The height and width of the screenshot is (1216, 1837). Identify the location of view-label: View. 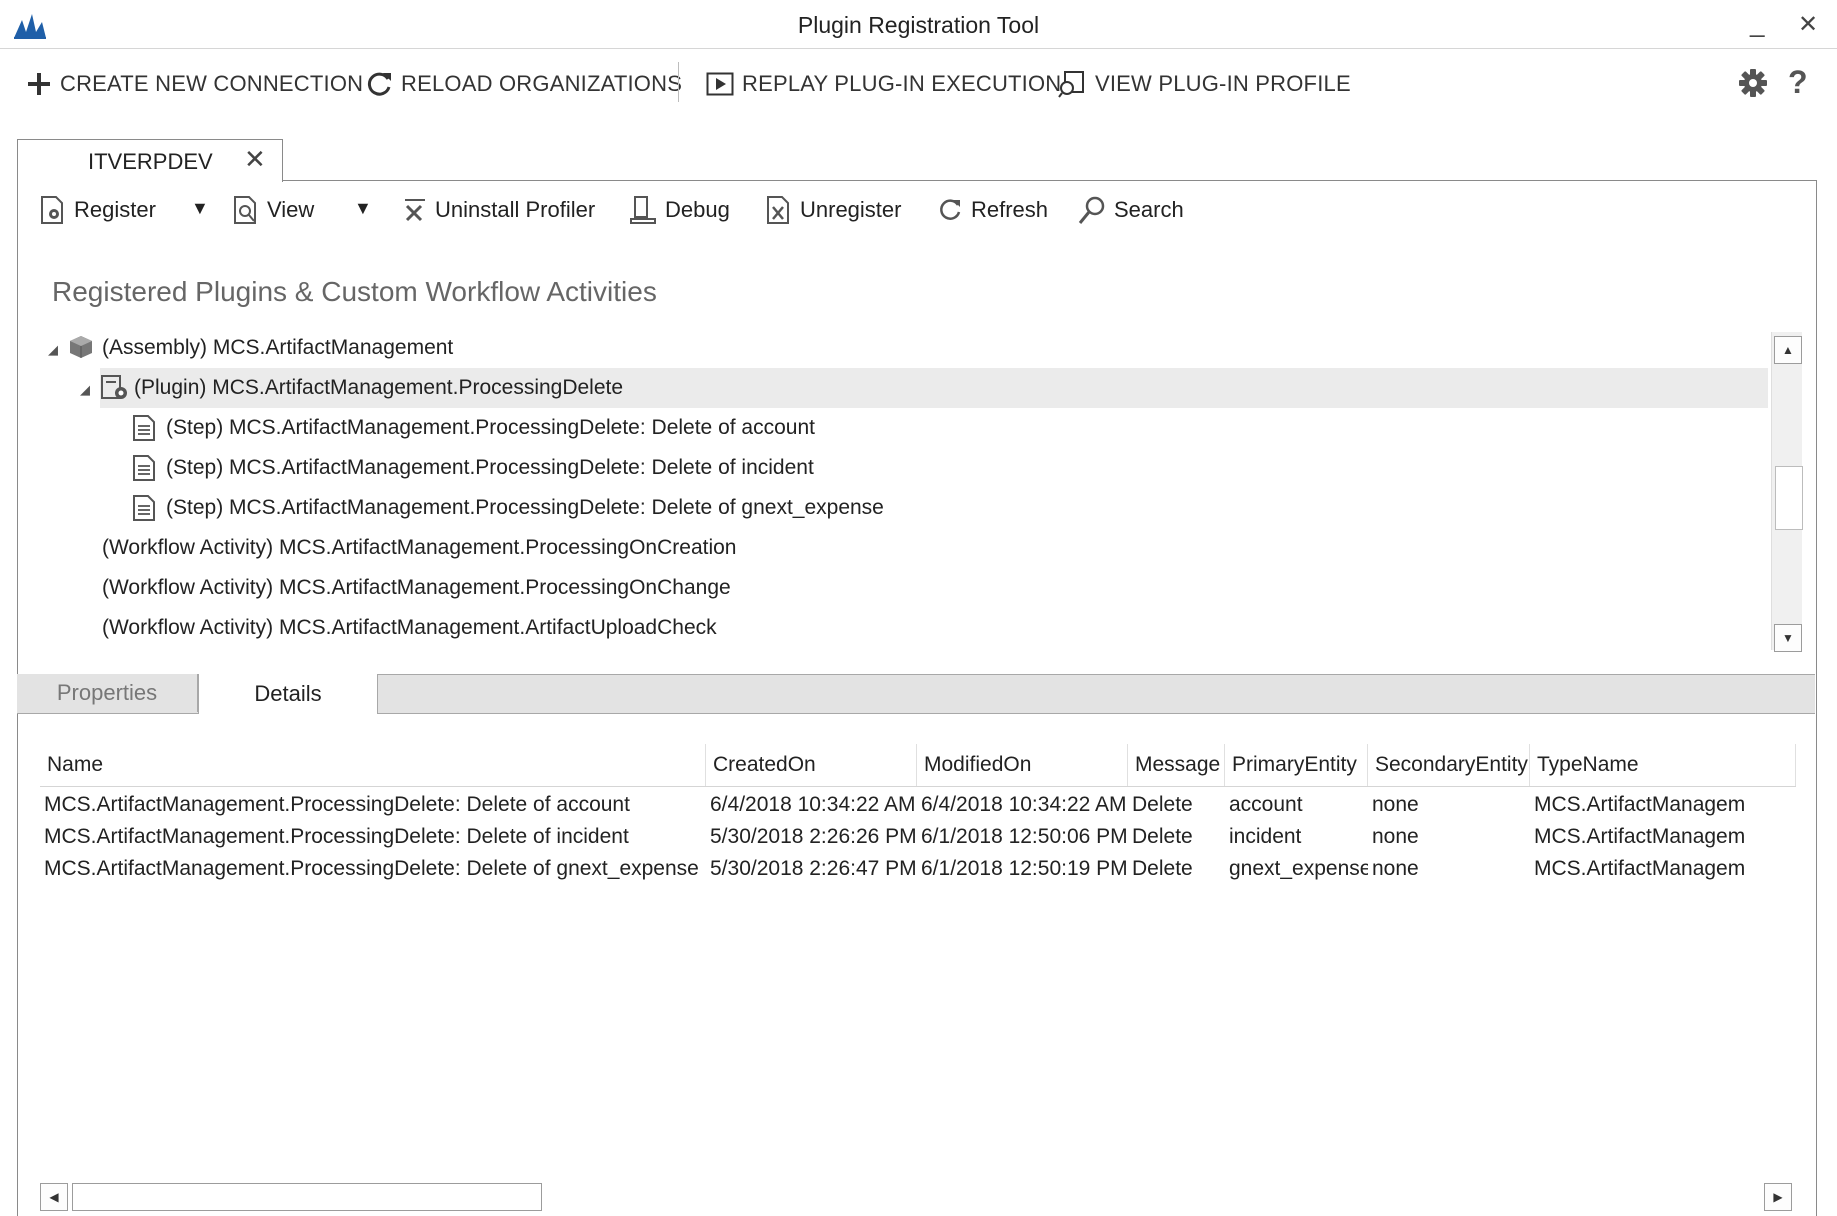
(291, 209).